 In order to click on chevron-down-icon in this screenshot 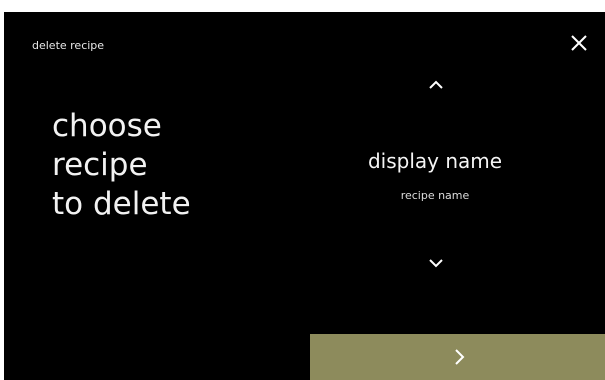, I will do `click(436, 263)`.